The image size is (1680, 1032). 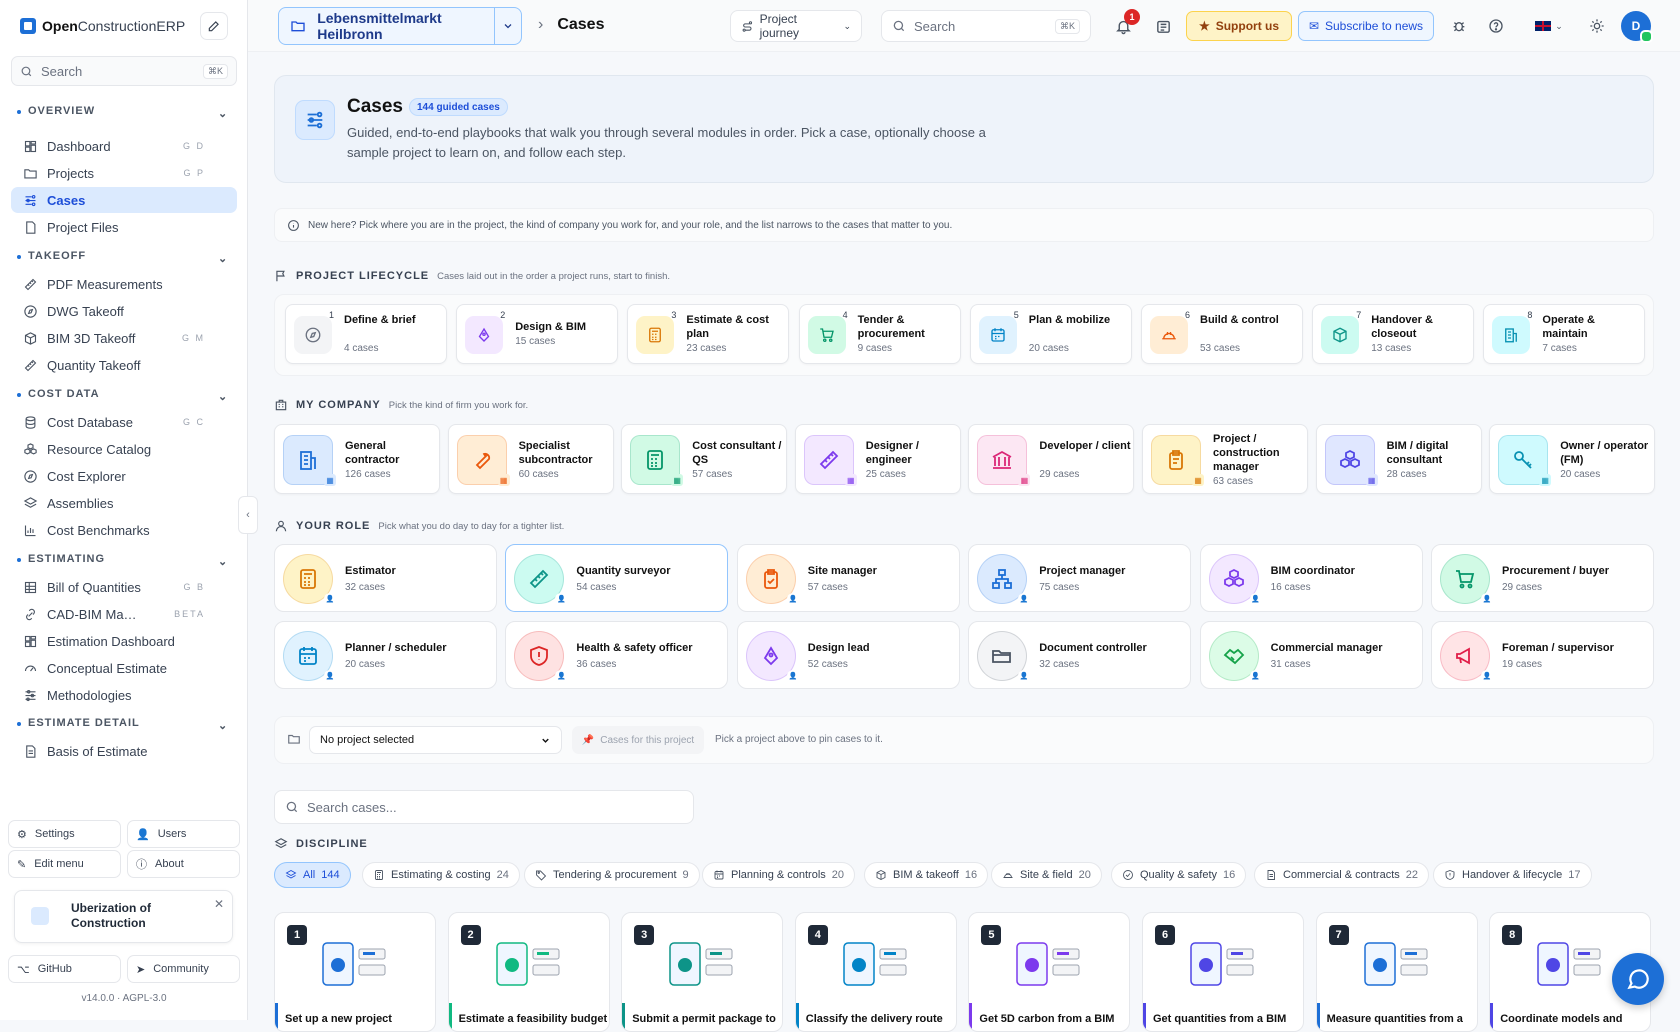 I want to click on sidebar-item-basis-of-estimate: Basis of Estimate, so click(x=124, y=751).